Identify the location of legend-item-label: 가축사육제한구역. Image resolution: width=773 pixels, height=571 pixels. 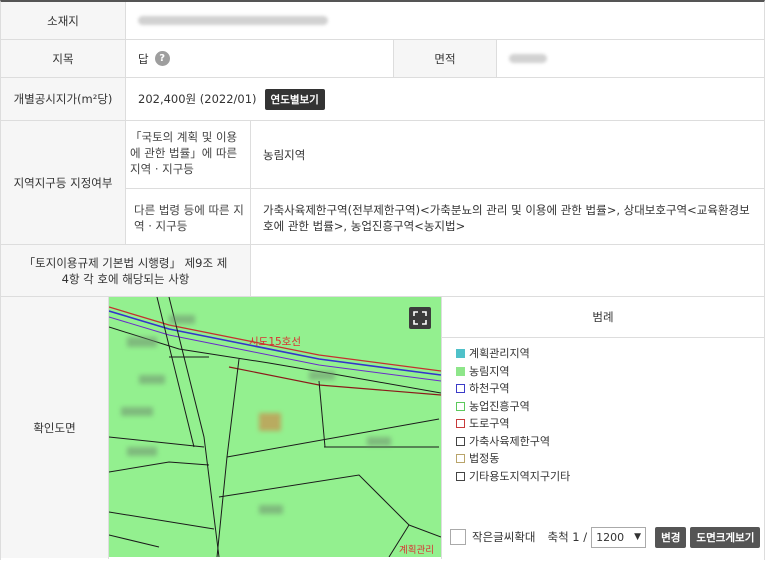
(509, 441).